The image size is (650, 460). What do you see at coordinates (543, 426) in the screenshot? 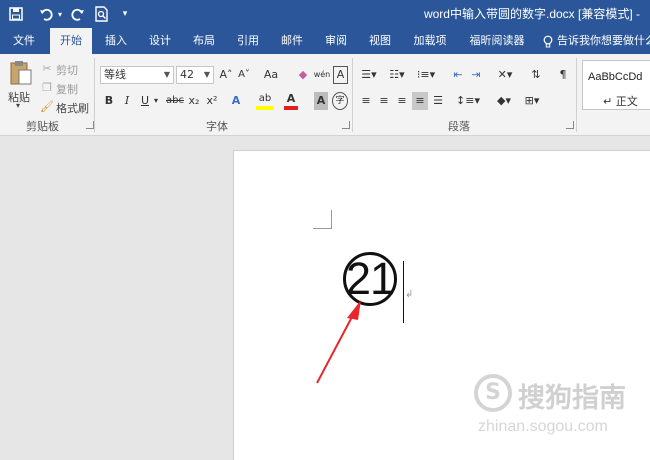
I see `watermark-url: zhinan.sogou.com` at bounding box center [543, 426].